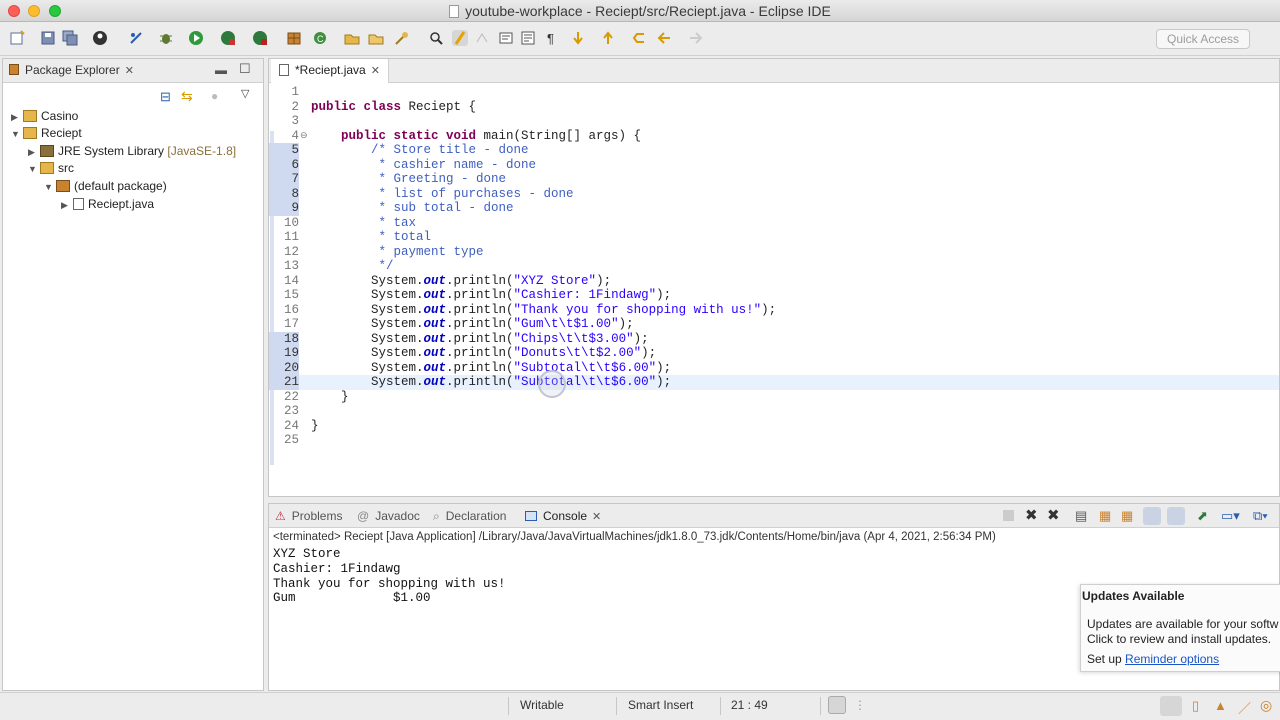 The height and width of the screenshot is (720, 1280). I want to click on quick-access-field: Quick Access, so click(1203, 39).